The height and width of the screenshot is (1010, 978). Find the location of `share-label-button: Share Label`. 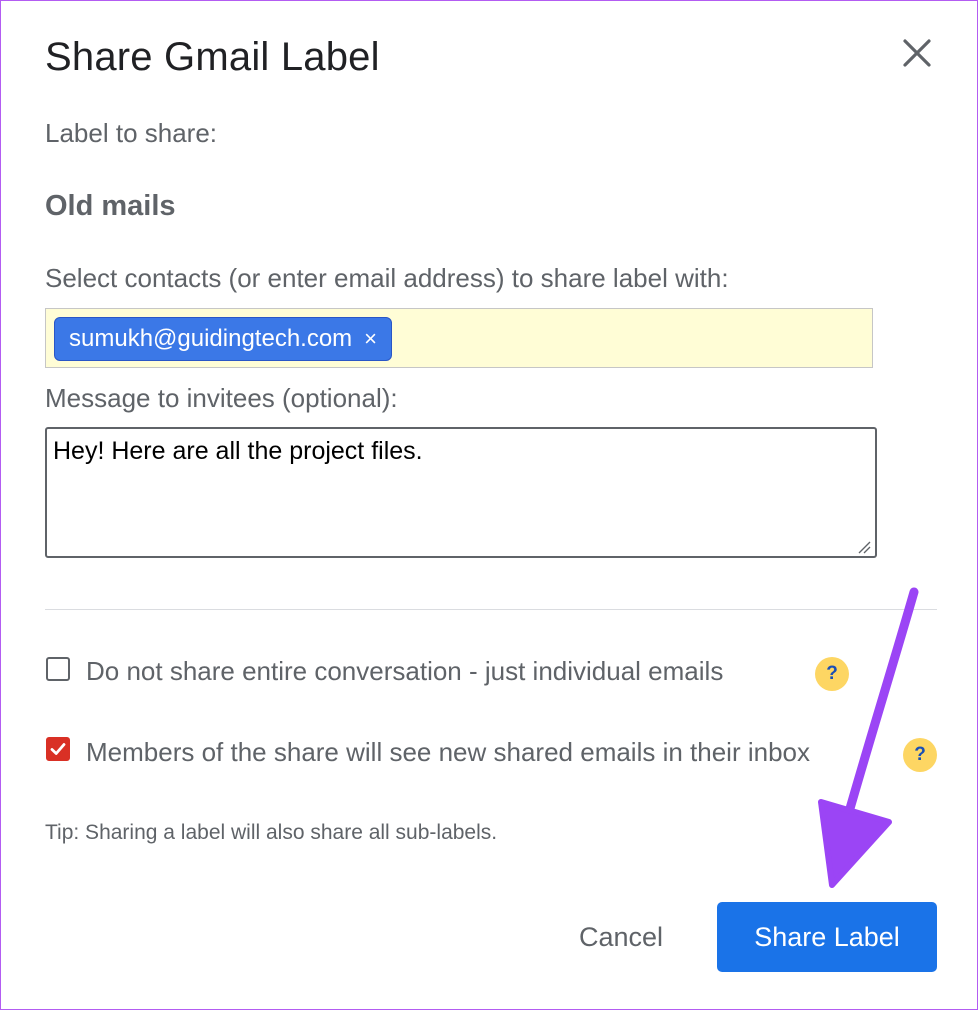

share-label-button: Share Label is located at coordinates (827, 937).